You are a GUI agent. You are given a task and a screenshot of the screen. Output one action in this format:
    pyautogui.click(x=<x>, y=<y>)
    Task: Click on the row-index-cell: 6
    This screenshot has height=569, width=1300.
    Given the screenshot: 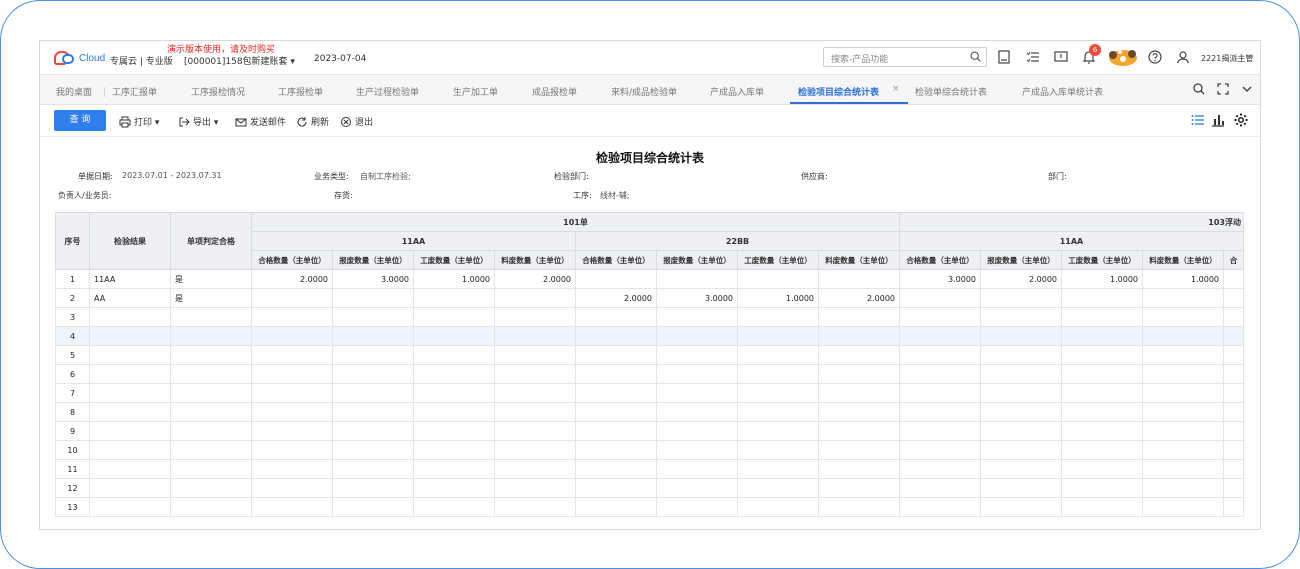 What is the action you would take?
    pyautogui.click(x=72, y=374)
    